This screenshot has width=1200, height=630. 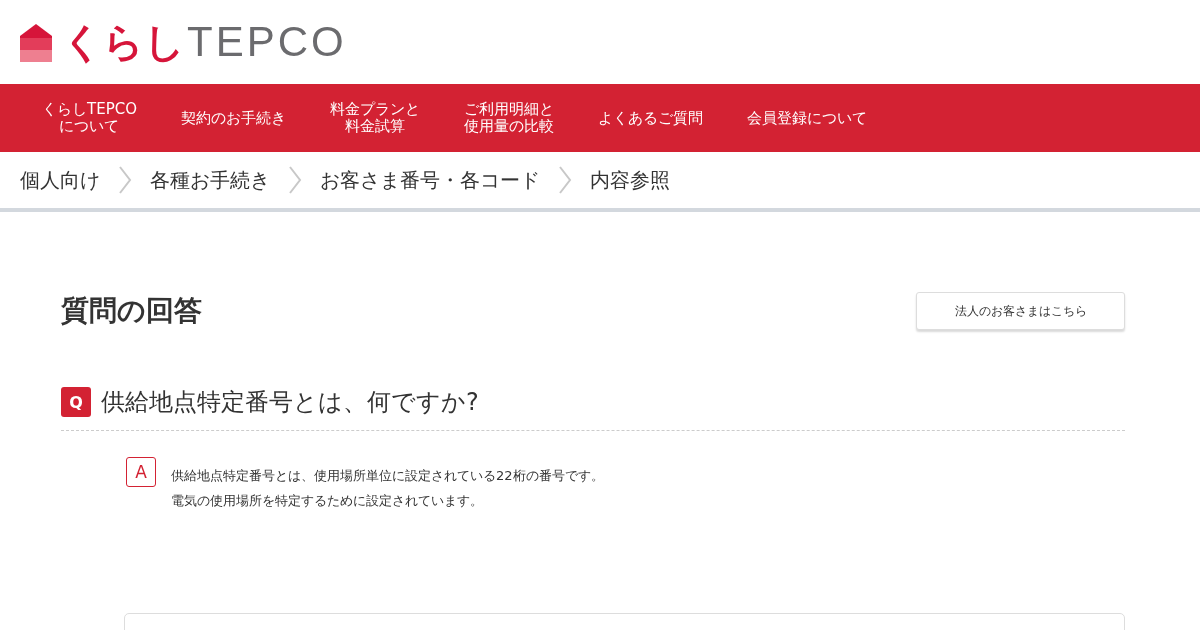 What do you see at coordinates (630, 180) in the screenshot?
I see `breadcrumb-current: 内容参照` at bounding box center [630, 180].